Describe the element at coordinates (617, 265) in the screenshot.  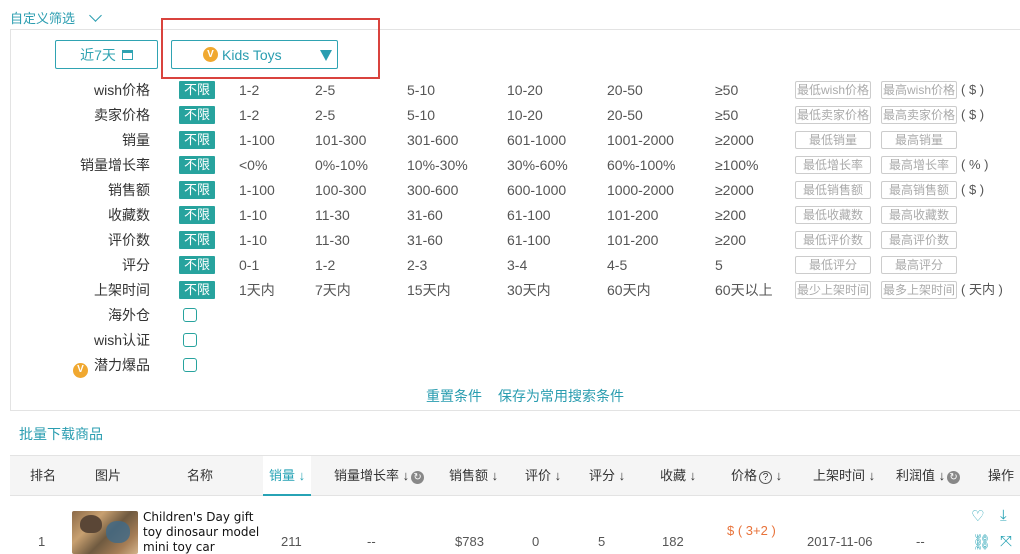
I see `filter-option: 4-5` at that location.